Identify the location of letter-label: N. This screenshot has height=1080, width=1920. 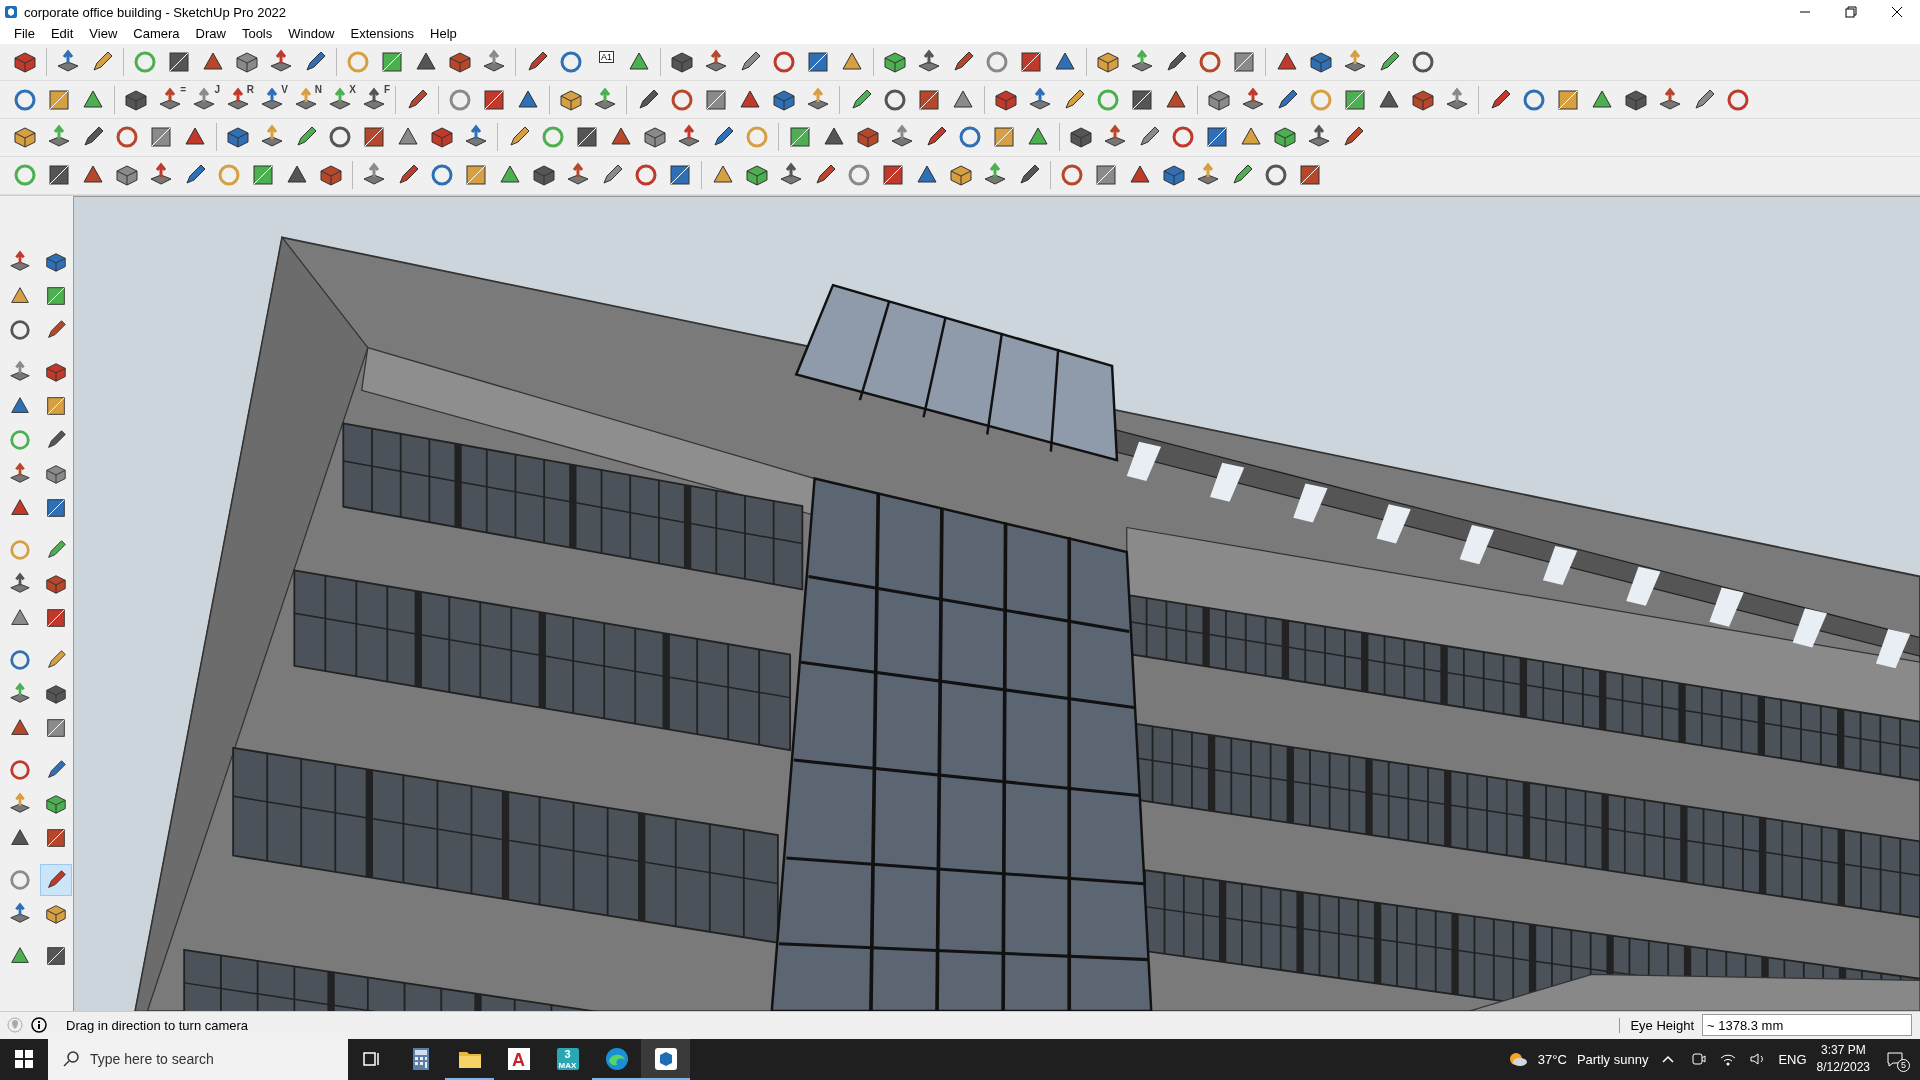
(318, 89).